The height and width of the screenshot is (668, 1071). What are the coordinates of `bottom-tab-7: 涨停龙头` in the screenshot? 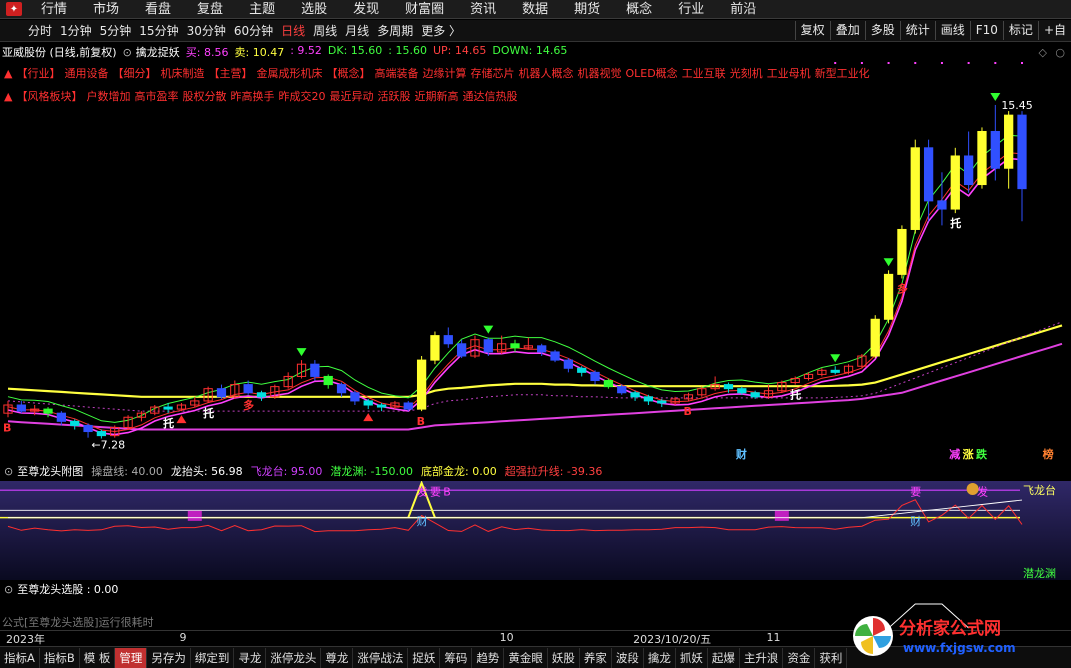 It's located at (294, 657).